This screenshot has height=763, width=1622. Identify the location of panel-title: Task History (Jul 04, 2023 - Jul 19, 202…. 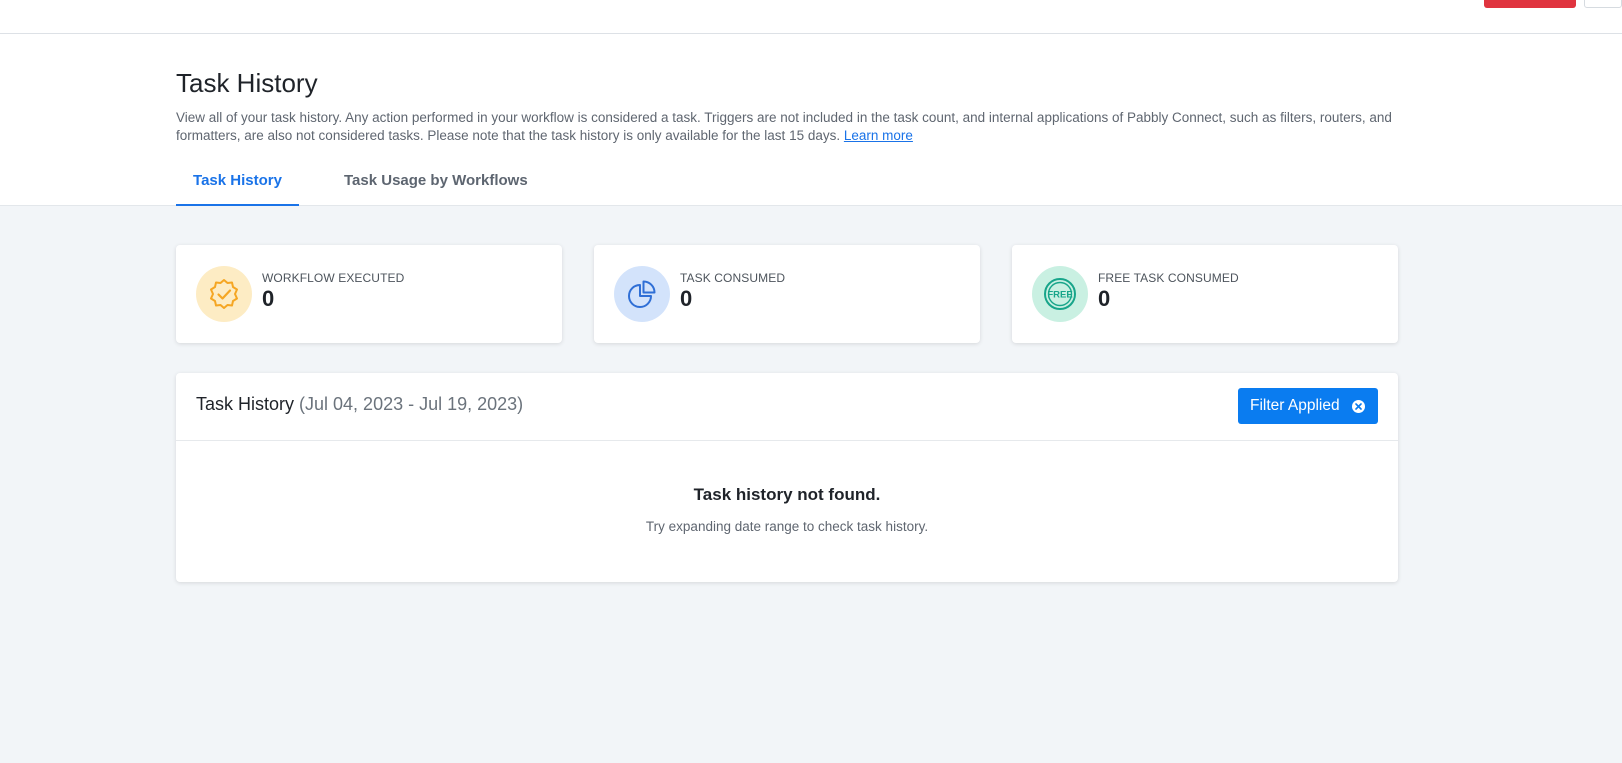
(359, 404).